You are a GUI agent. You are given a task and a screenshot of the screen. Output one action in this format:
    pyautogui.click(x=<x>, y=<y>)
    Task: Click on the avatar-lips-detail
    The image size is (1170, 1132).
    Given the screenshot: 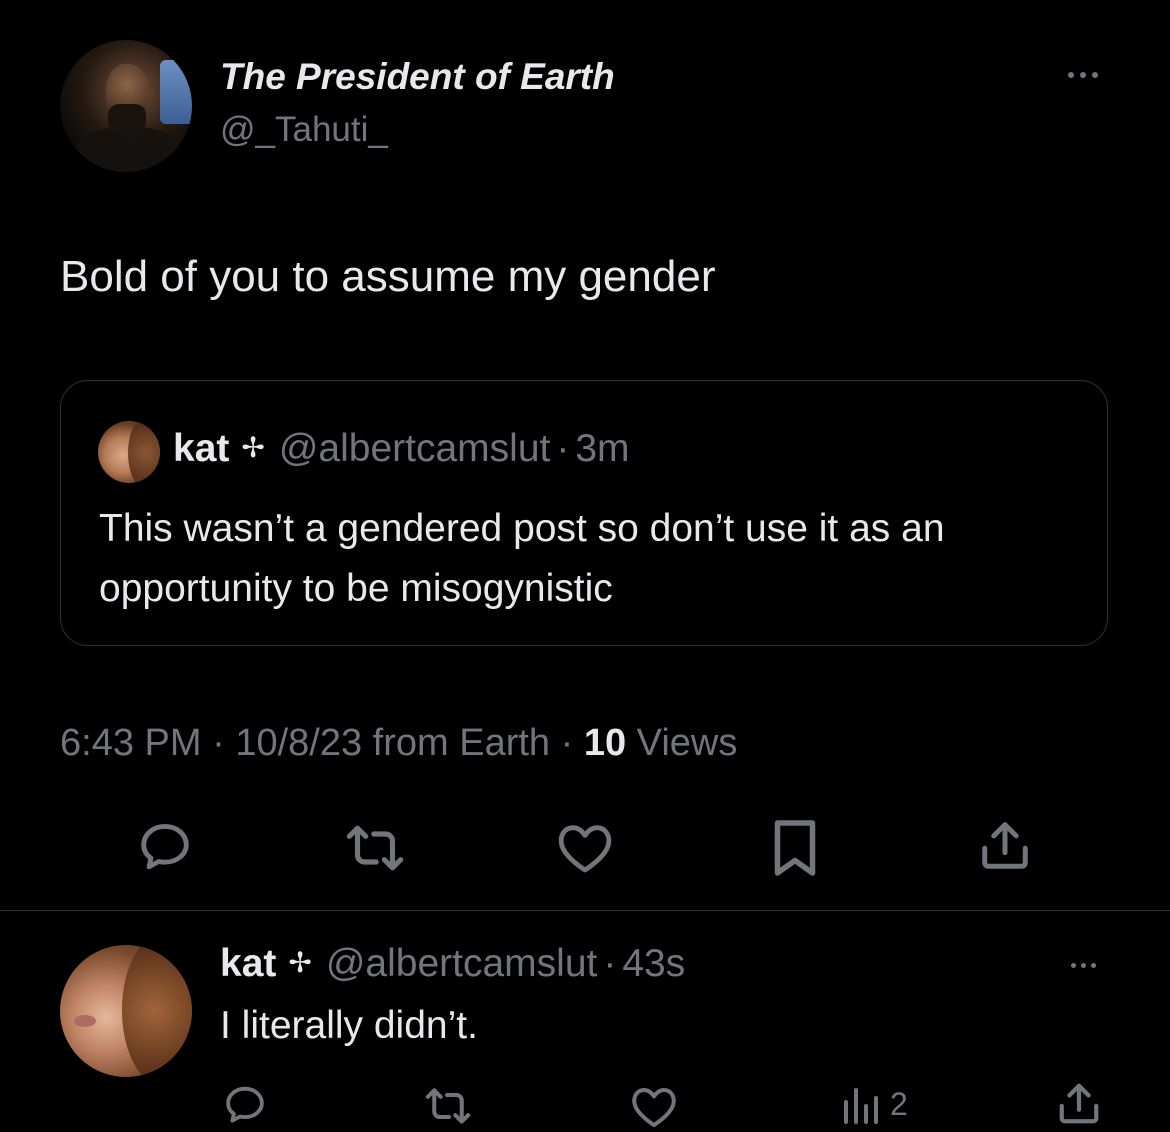 What is the action you would take?
    pyautogui.click(x=85, y=1021)
    